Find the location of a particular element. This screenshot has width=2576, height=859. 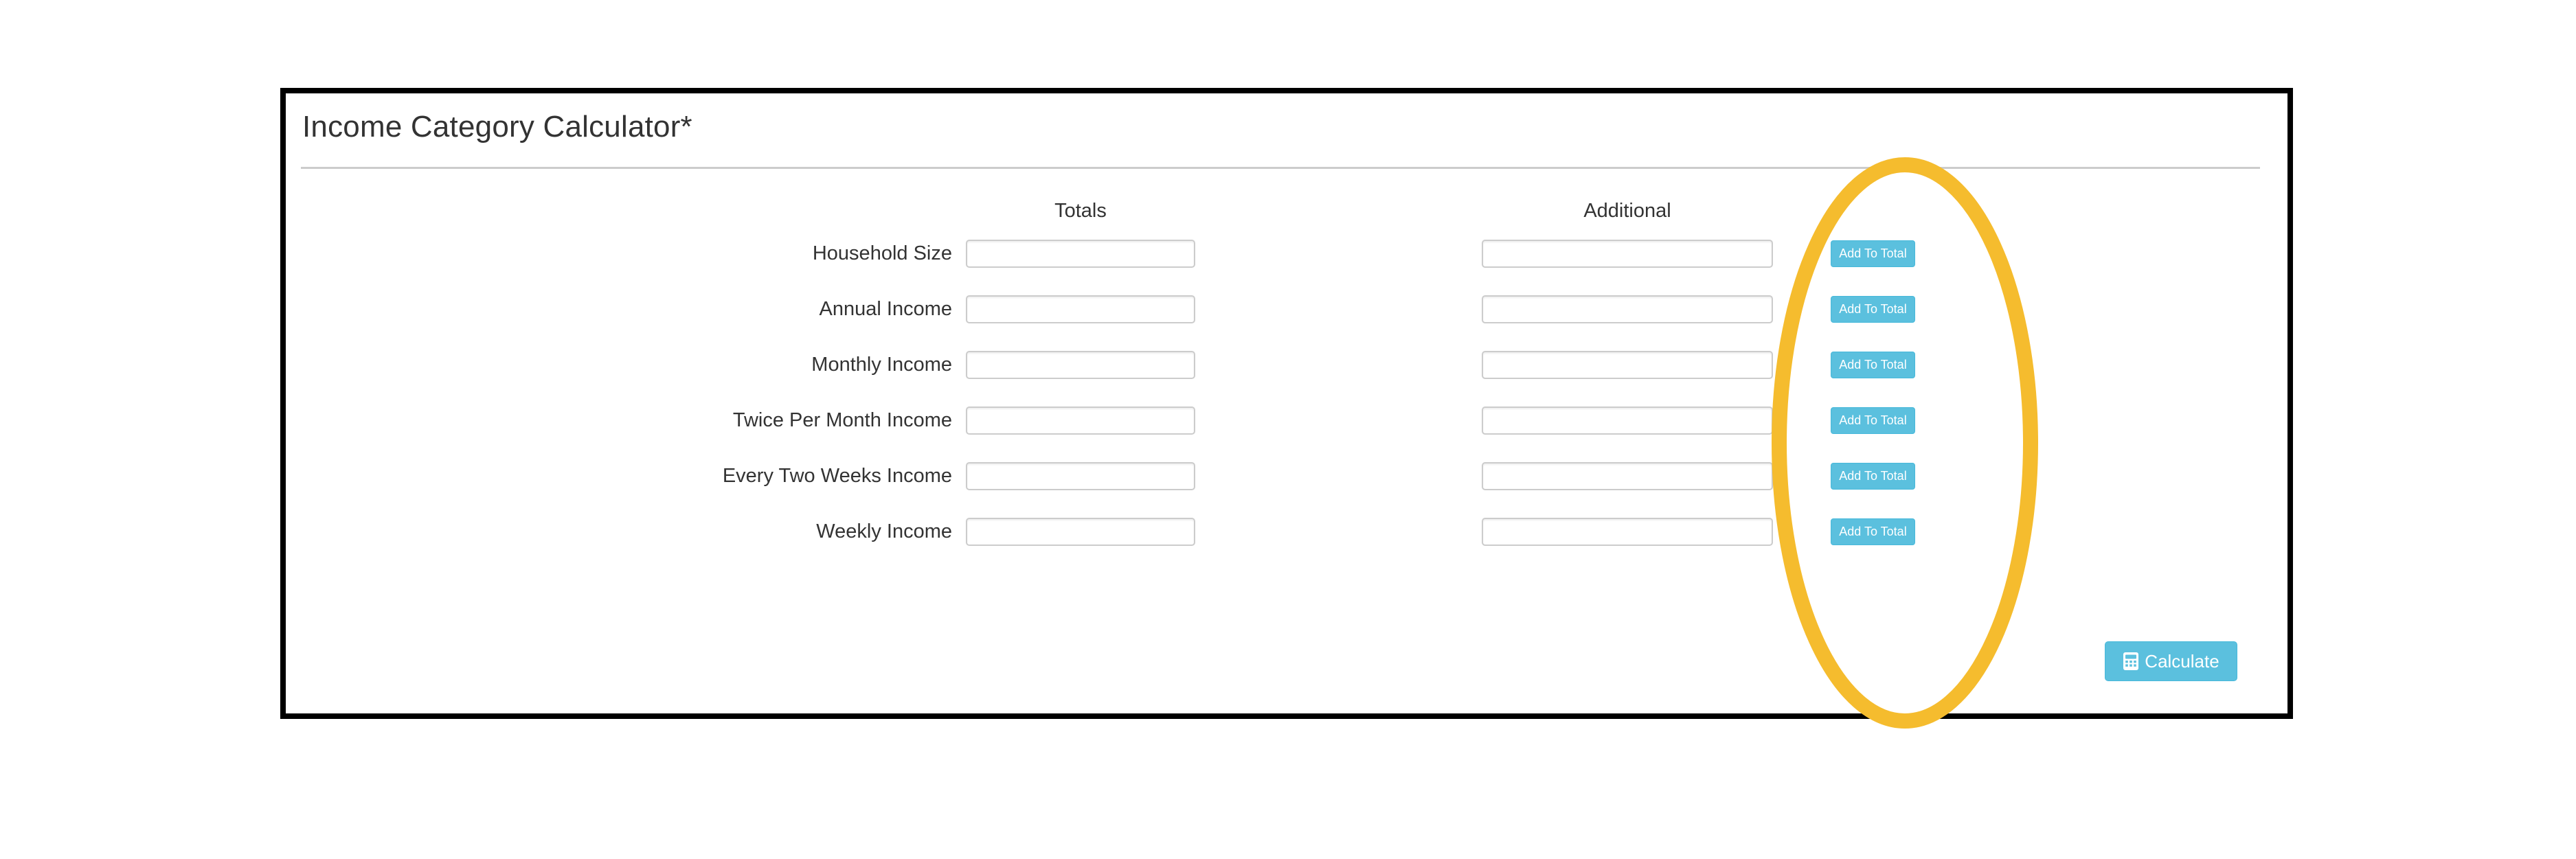

row-label: Household Size is located at coordinates (882, 253).